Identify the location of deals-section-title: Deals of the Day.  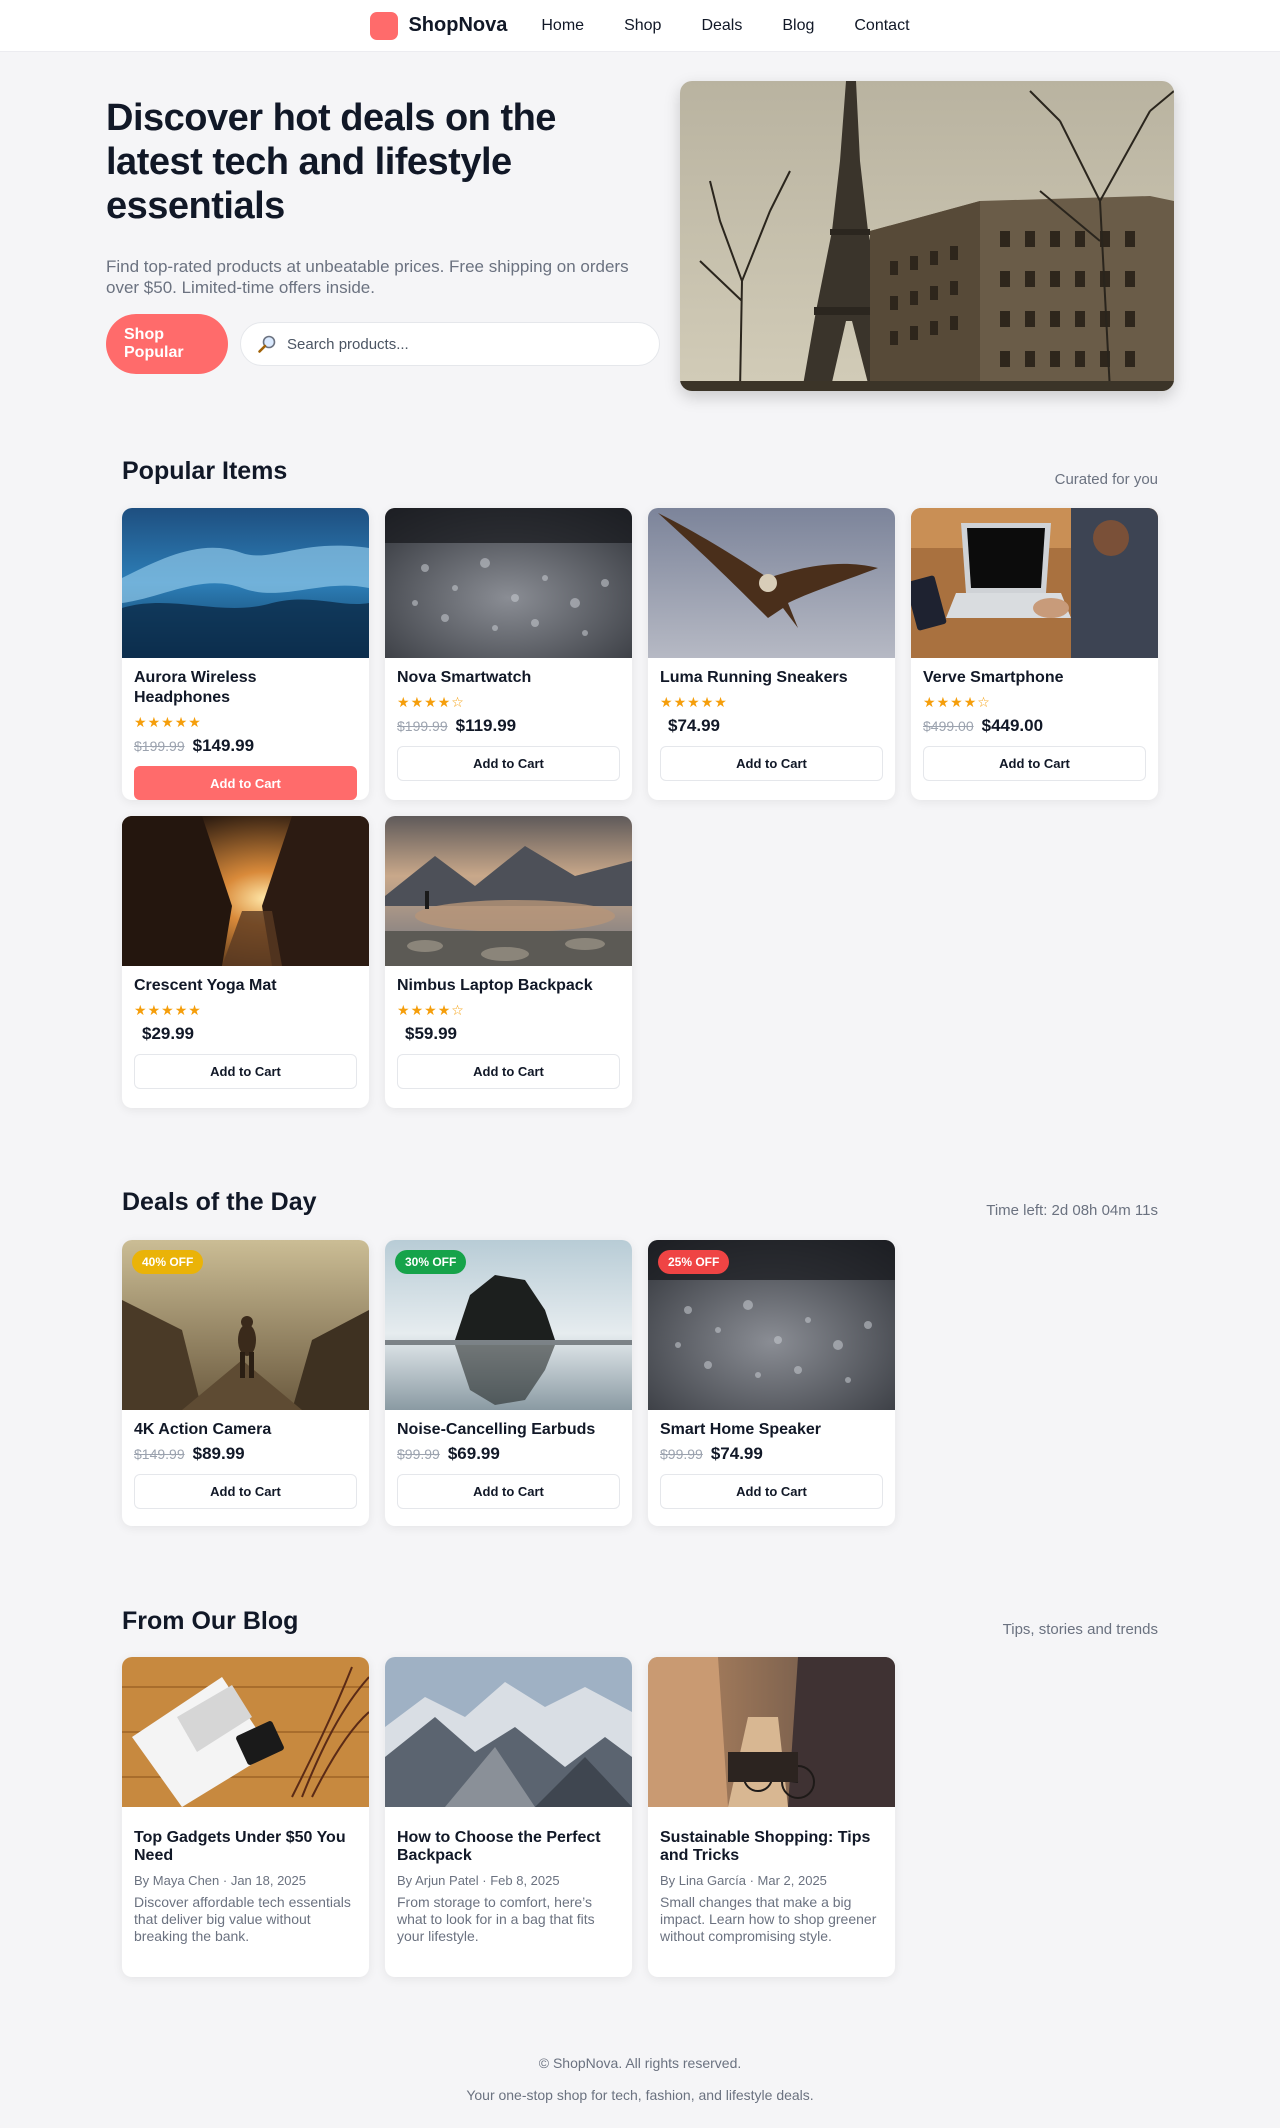
(219, 1202).